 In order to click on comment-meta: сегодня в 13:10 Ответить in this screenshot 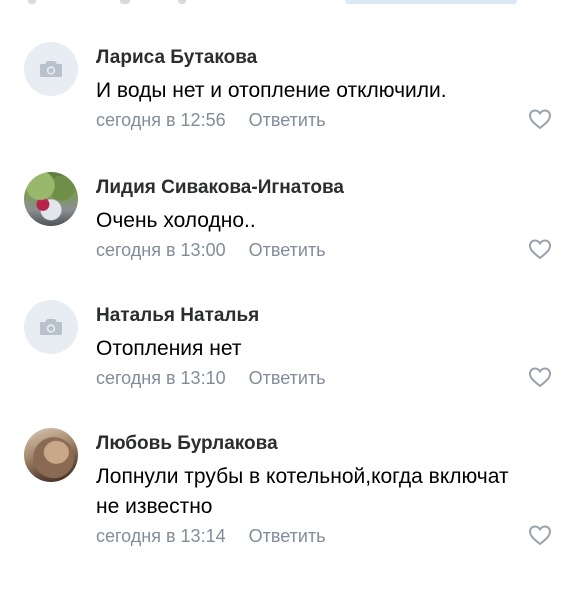, I will do `click(211, 378)`.